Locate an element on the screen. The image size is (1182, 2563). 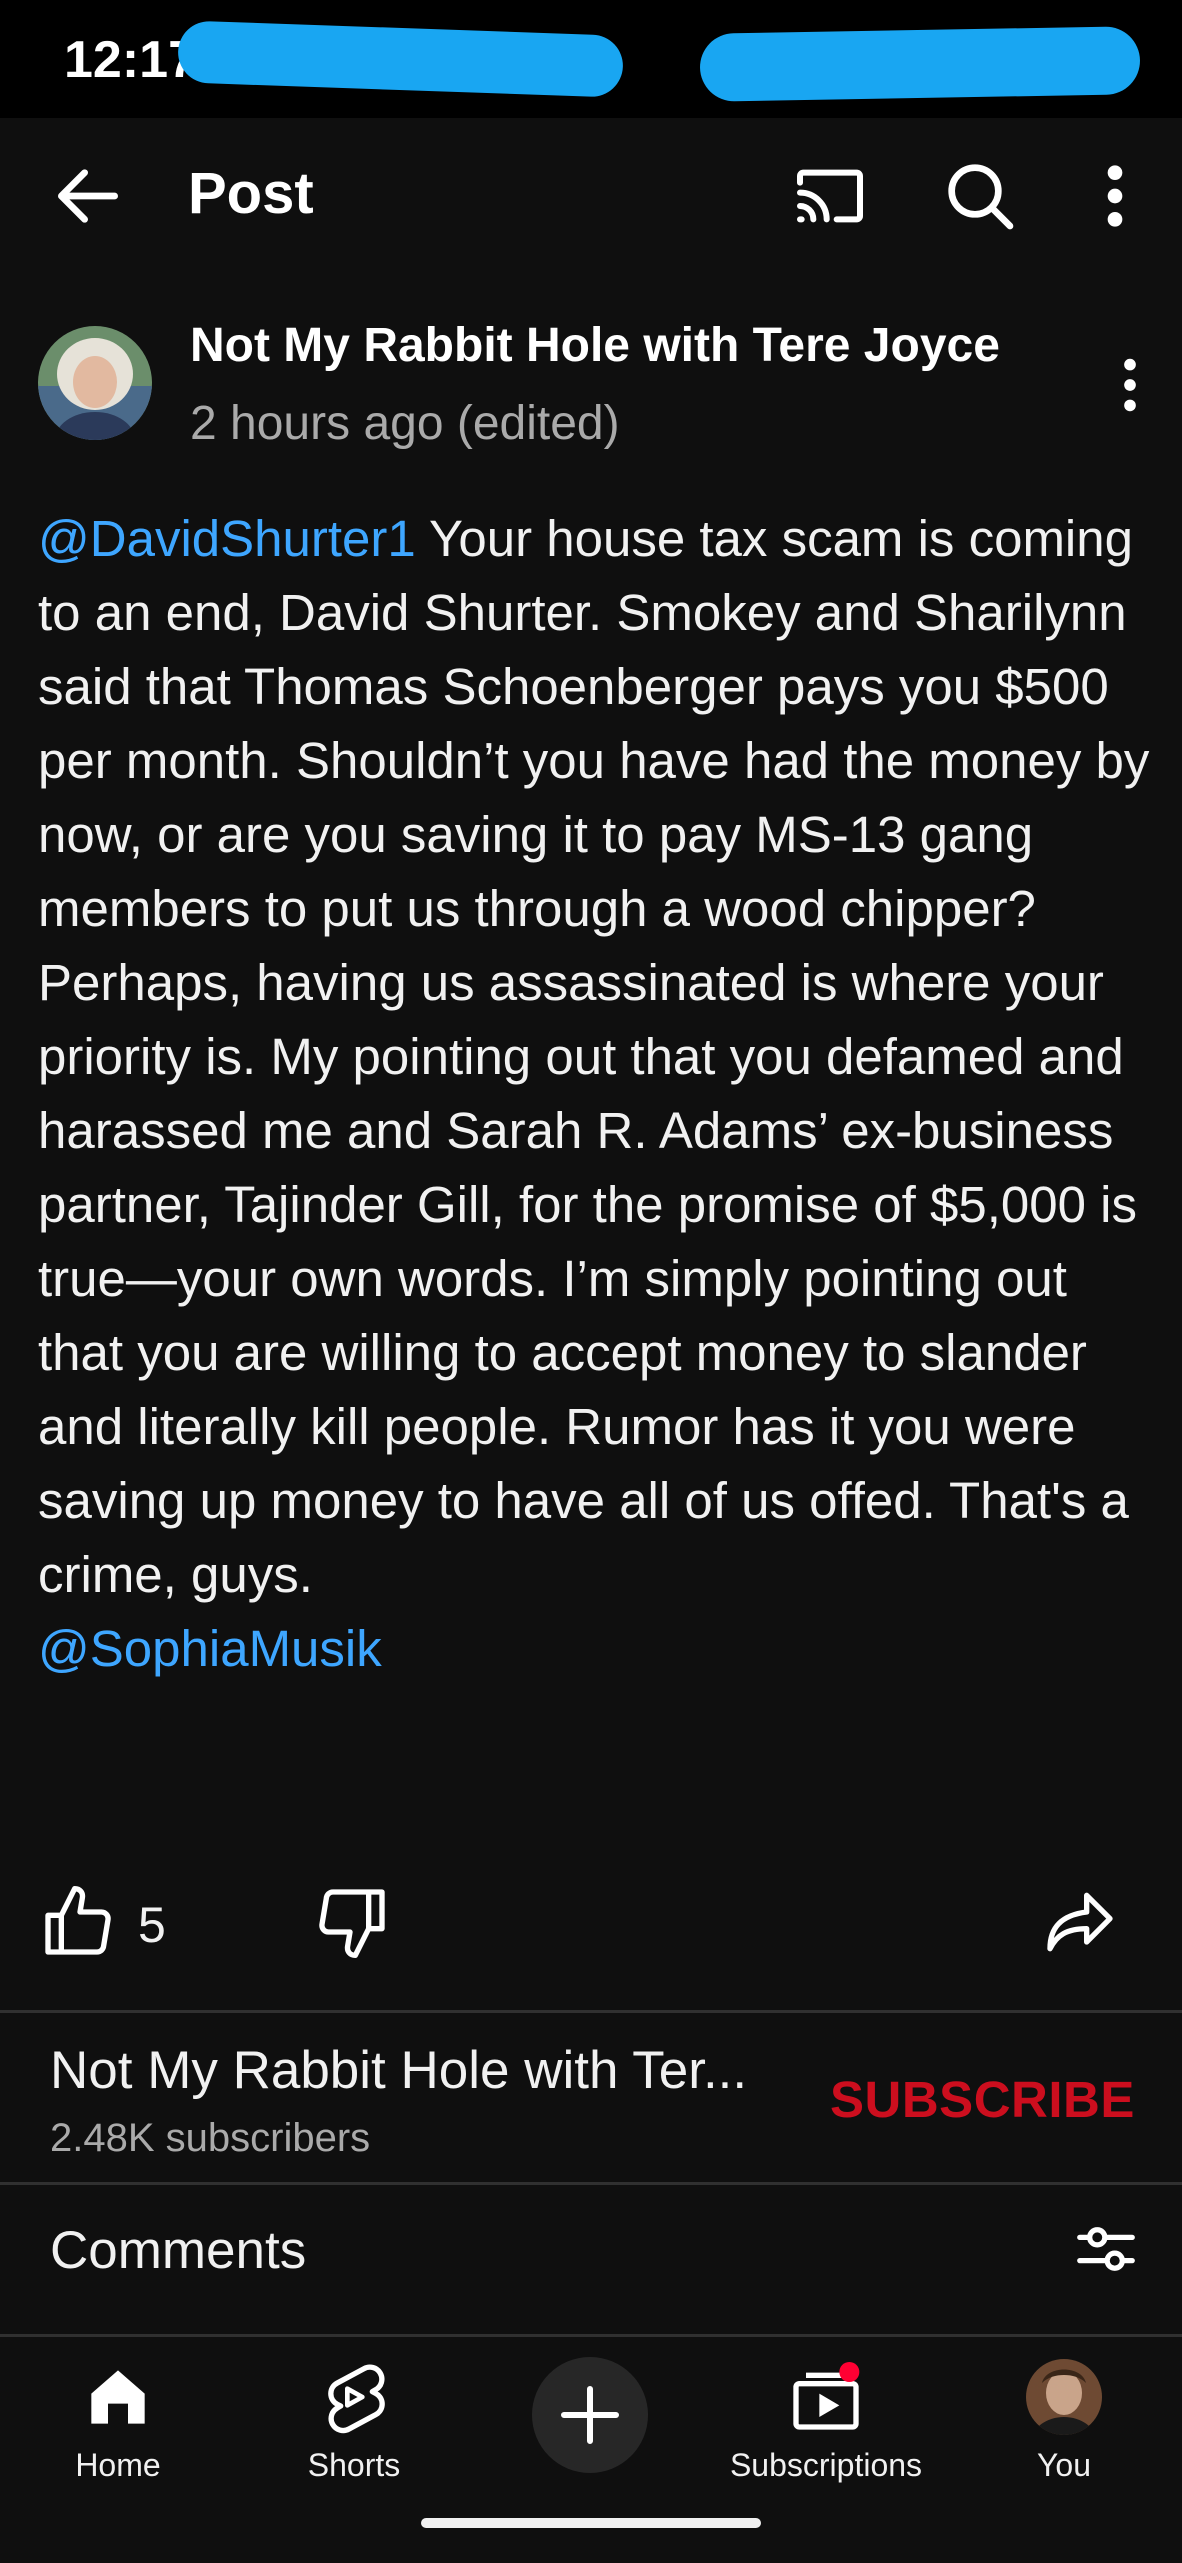
mention-link: @SophiaMusik is located at coordinates (210, 1648).